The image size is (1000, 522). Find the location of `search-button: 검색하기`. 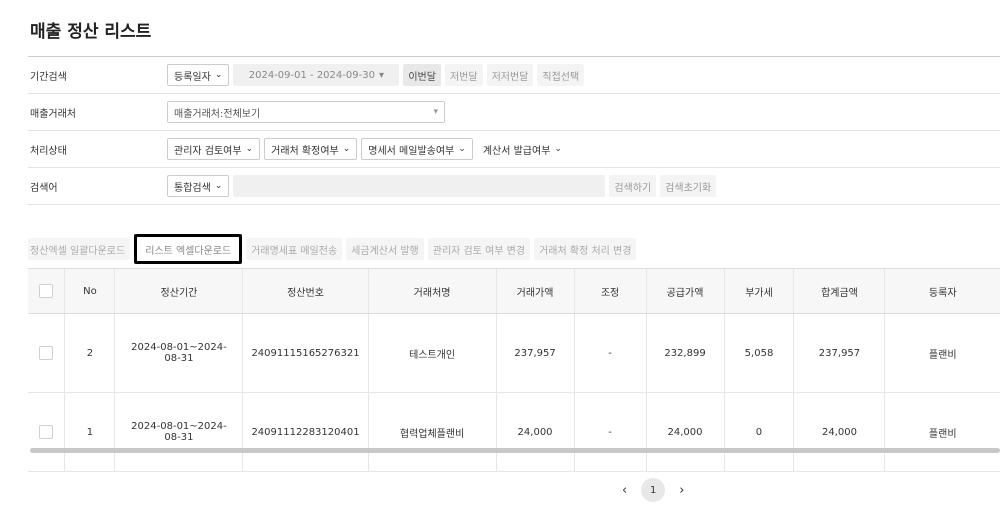

search-button: 검색하기 is located at coordinates (633, 186).